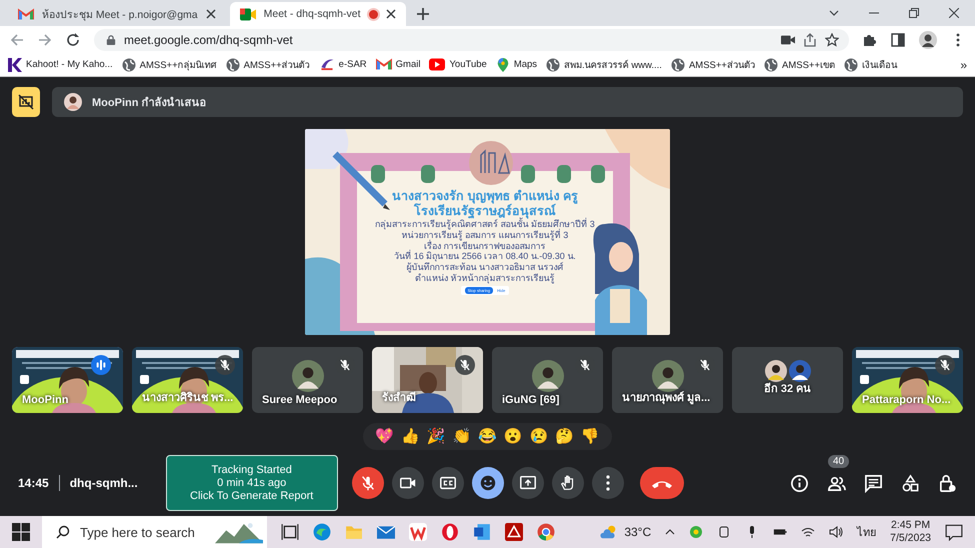 The image size is (975, 548). I want to click on w-logo-app-icon, so click(418, 532).